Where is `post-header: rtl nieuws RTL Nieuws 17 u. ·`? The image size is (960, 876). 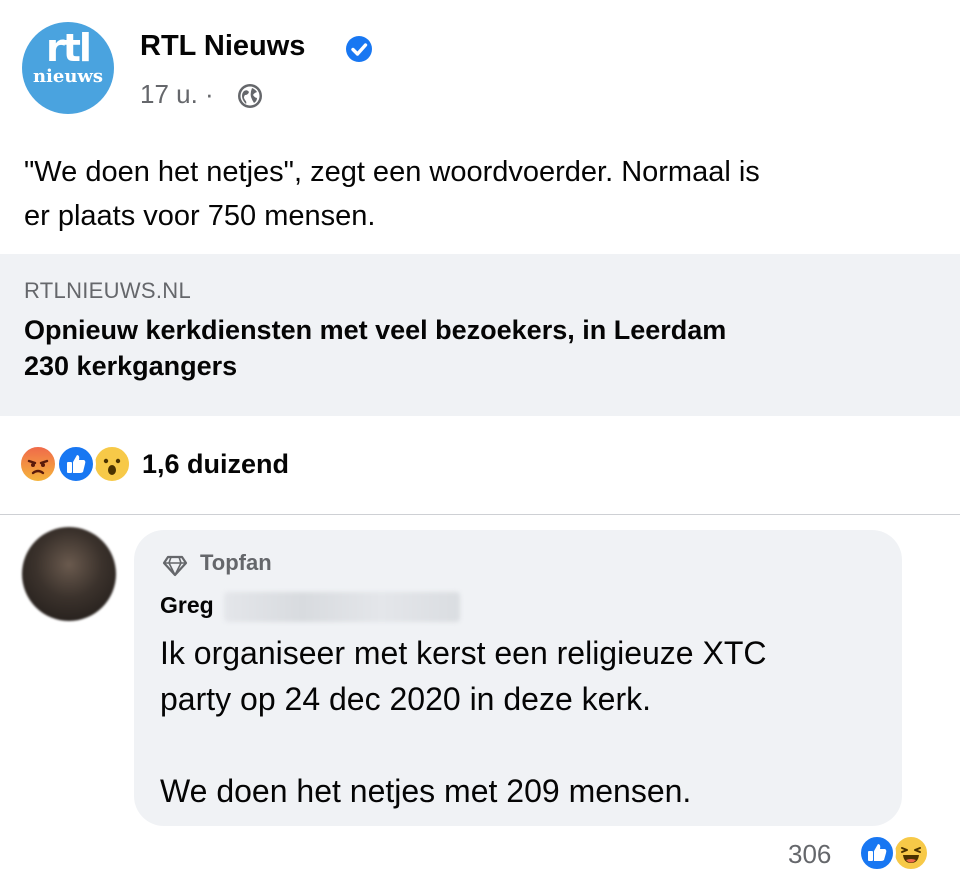 post-header: rtl nieuws RTL Nieuws 17 u. · is located at coordinates (472, 70).